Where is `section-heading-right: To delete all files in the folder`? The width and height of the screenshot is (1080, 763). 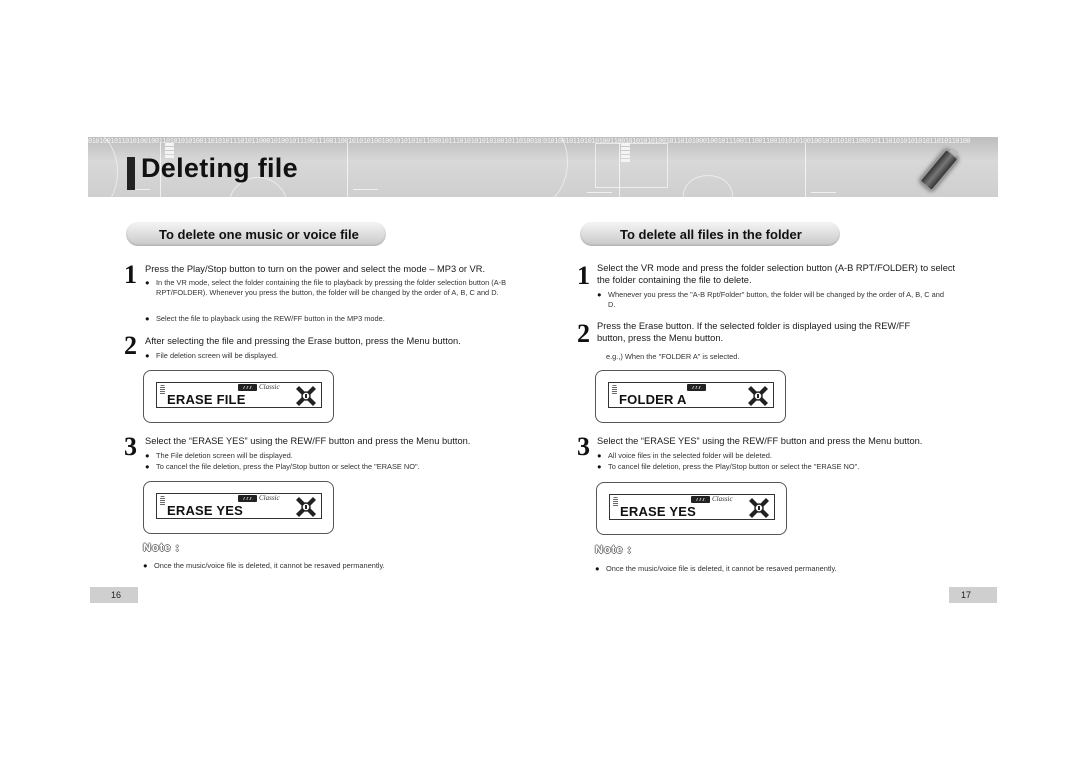
section-heading-right: To delete all files in the folder is located at coordinates (710, 234).